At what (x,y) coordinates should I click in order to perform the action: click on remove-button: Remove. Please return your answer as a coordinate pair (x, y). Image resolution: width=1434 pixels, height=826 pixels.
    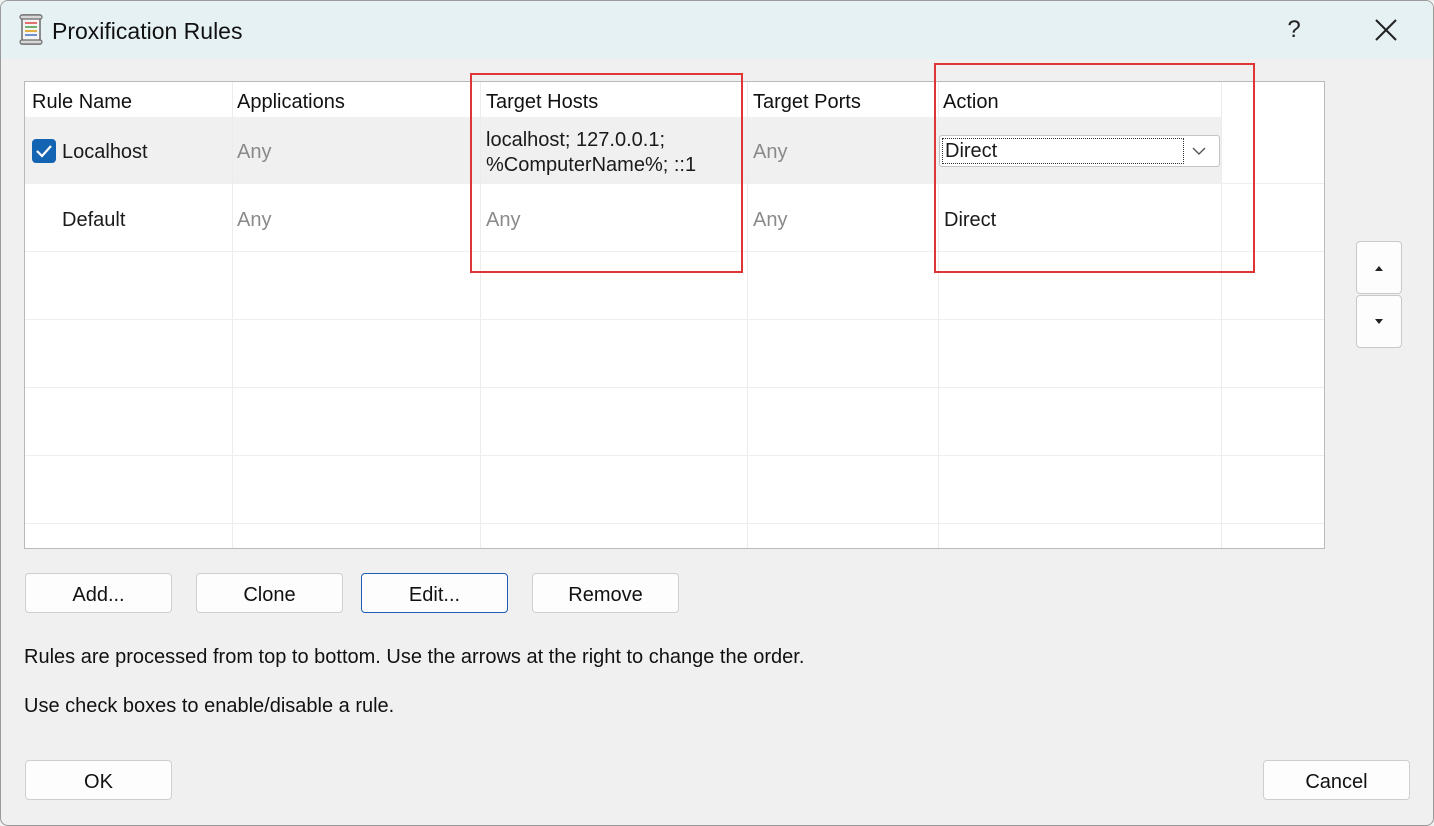
    Looking at the image, I should click on (605, 593).